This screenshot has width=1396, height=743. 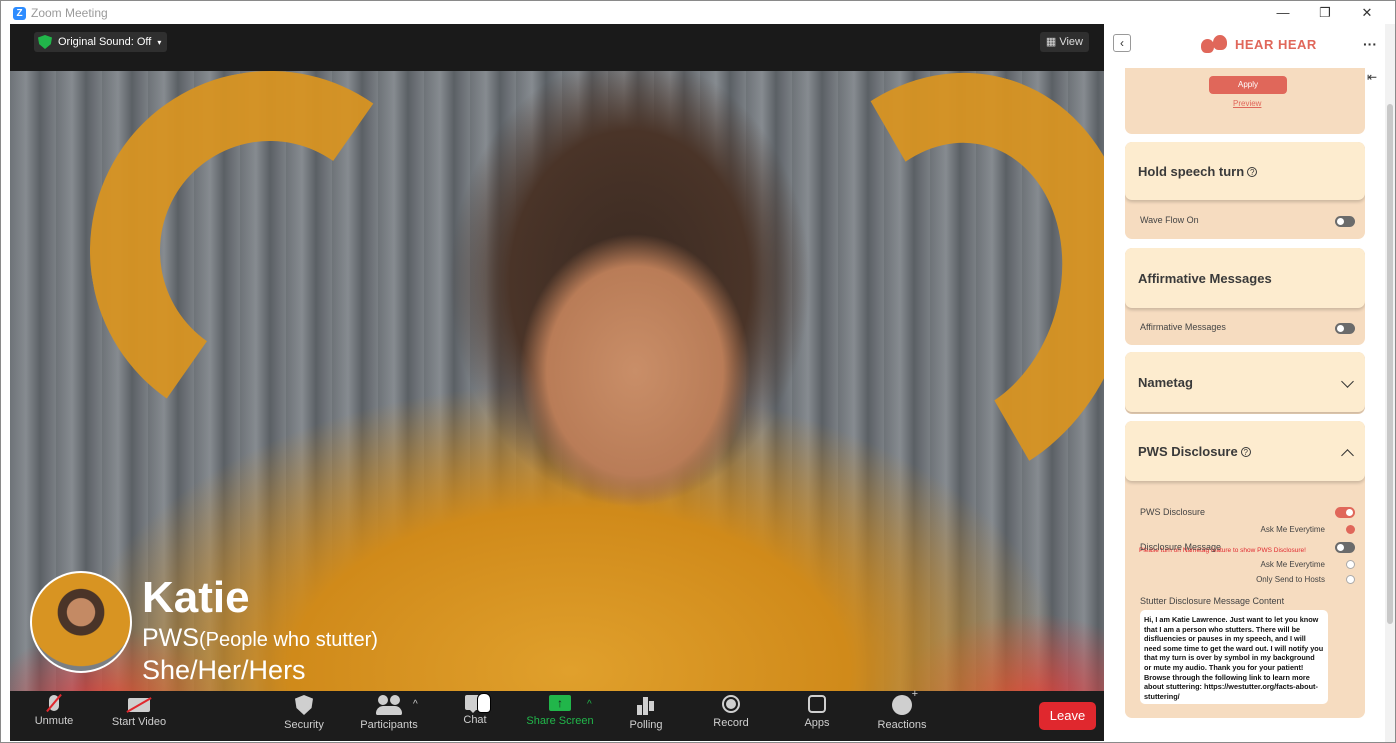 What do you see at coordinates (905, 701) in the screenshot?
I see `smiley-icon` at bounding box center [905, 701].